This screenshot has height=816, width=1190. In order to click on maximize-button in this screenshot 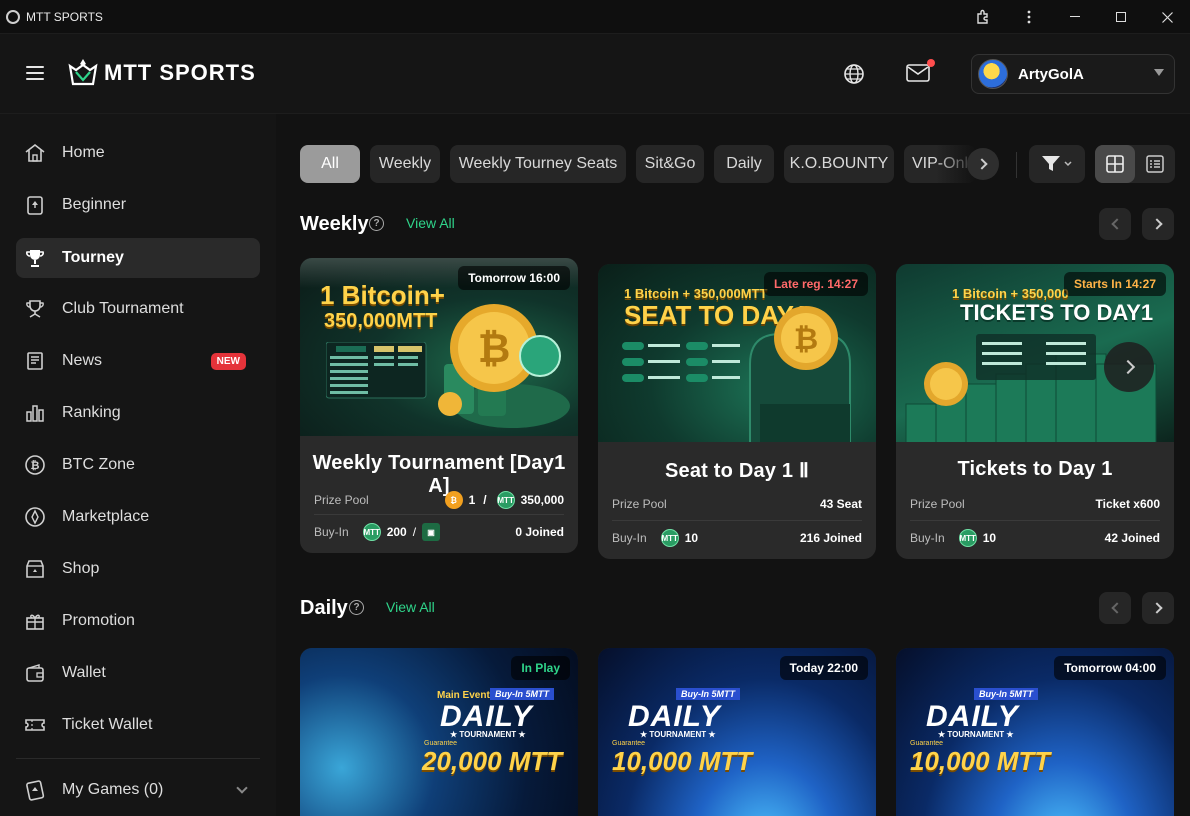, I will do `click(1121, 17)`.